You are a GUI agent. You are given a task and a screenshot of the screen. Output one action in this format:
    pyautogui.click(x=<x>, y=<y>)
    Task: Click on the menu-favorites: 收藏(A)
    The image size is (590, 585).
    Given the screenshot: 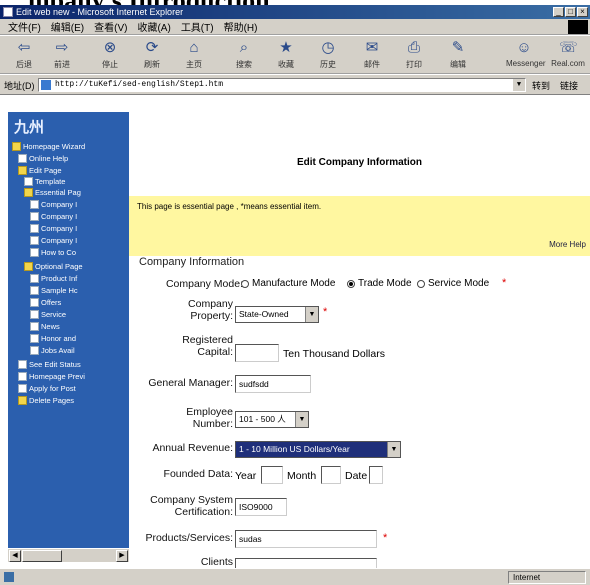 What is the action you would take?
    pyautogui.click(x=153, y=26)
    